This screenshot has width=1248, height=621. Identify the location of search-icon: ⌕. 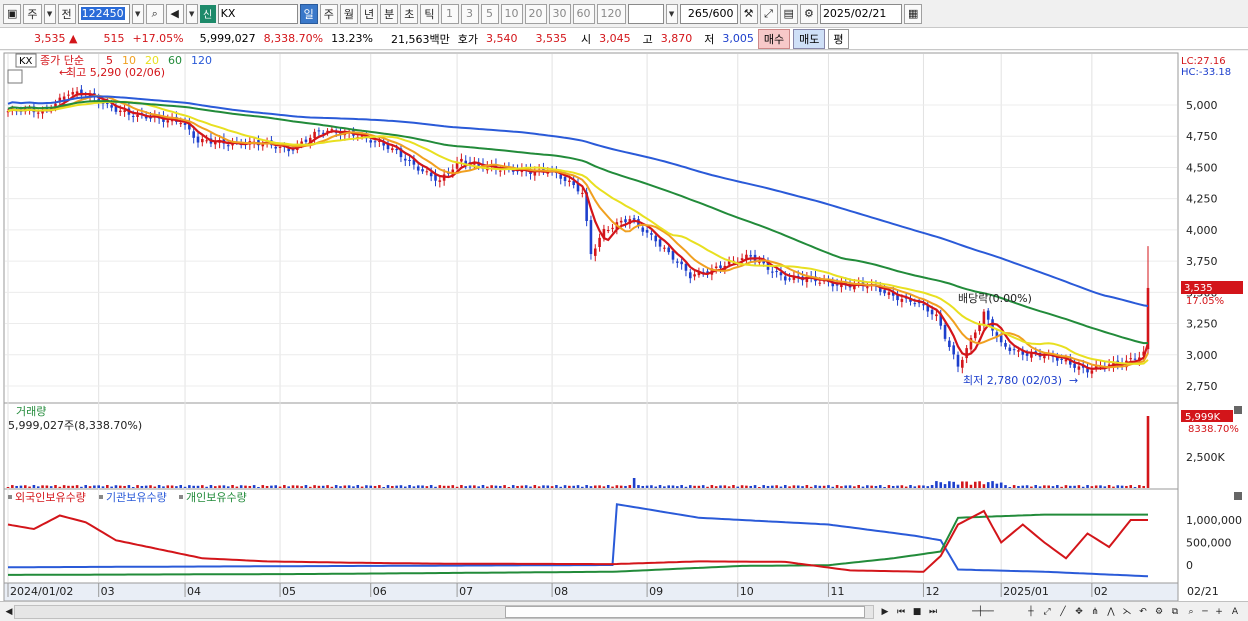
(154, 13).